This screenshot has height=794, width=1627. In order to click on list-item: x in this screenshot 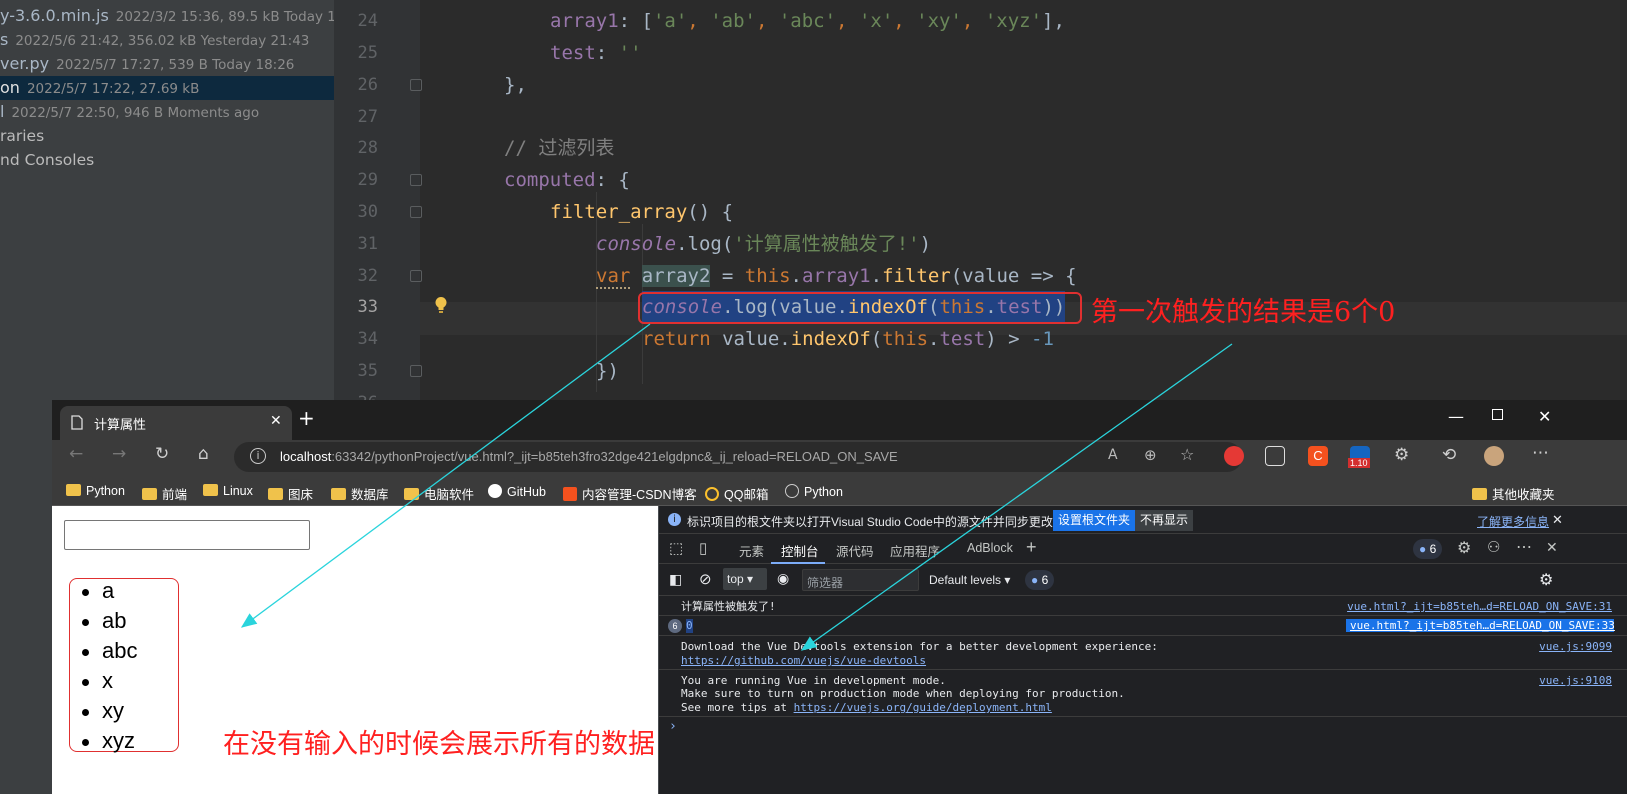, I will do `click(97, 680)`.